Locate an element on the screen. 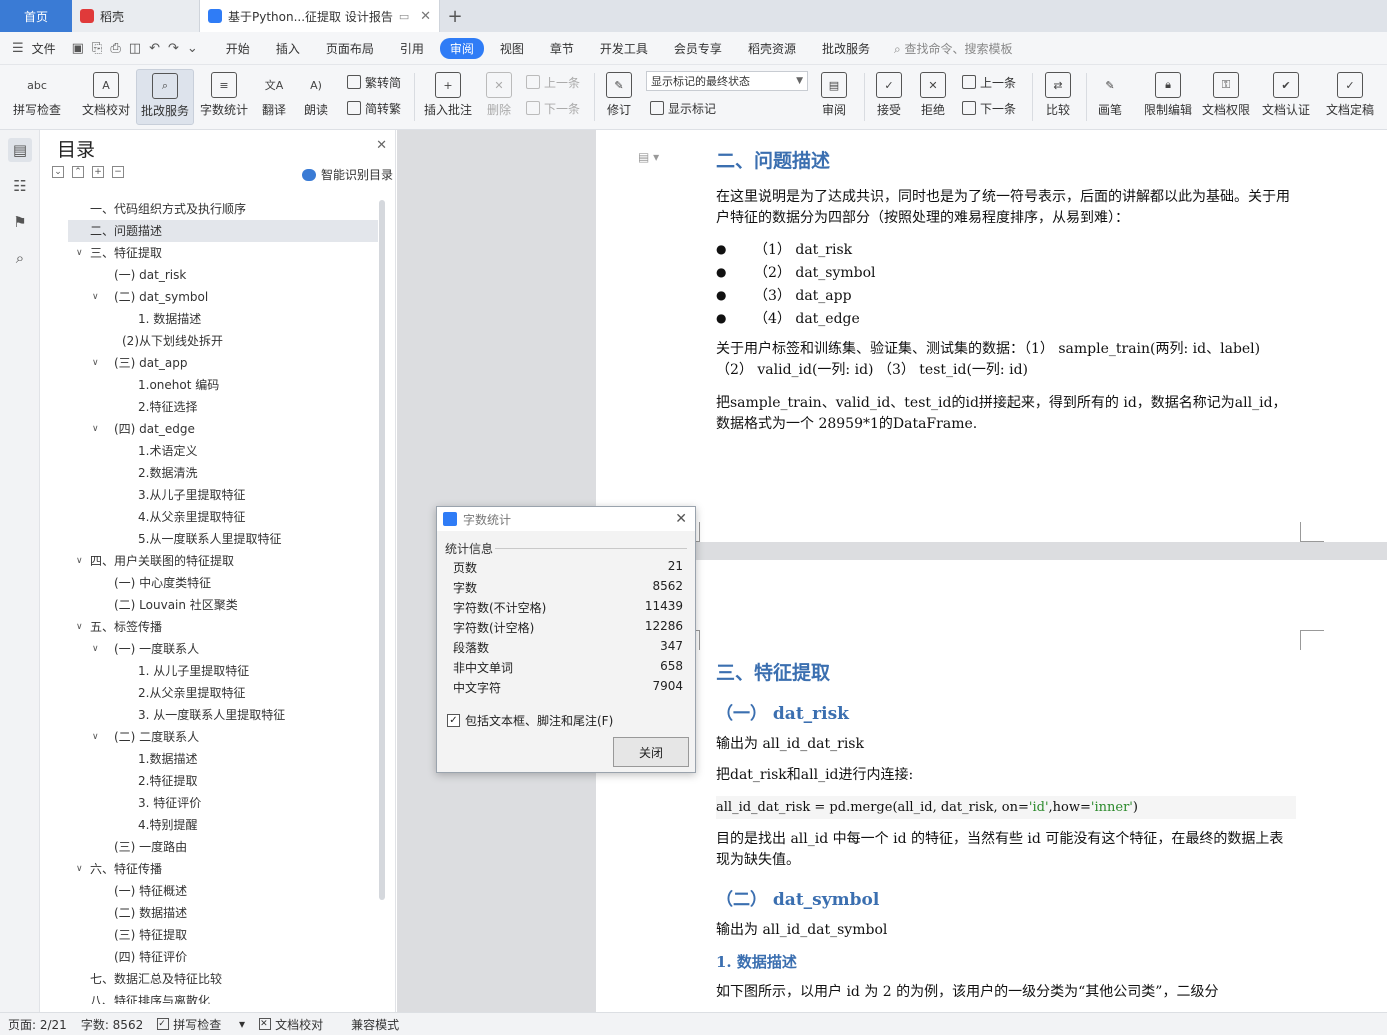 The height and width of the screenshot is (1035, 1387). toc-item: 3. 特征评价 is located at coordinates (223, 803).